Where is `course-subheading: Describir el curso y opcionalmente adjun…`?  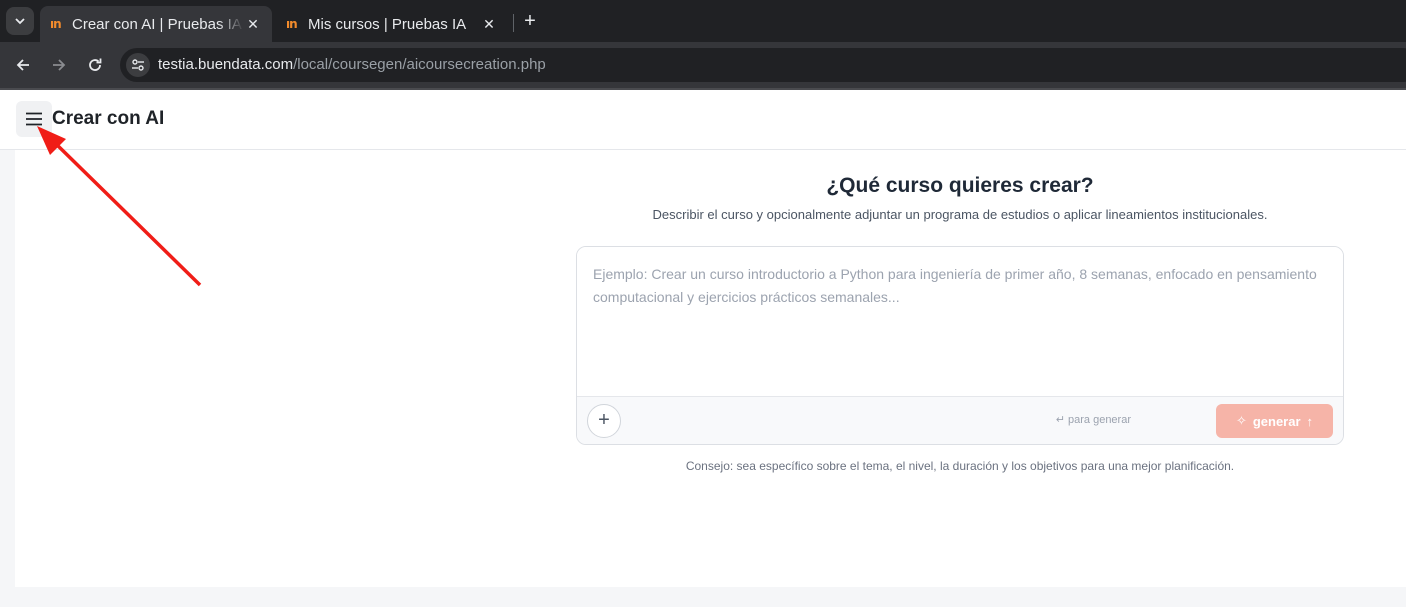
course-subheading: Describir el curso y opcionalmente adjun… is located at coordinates (960, 214).